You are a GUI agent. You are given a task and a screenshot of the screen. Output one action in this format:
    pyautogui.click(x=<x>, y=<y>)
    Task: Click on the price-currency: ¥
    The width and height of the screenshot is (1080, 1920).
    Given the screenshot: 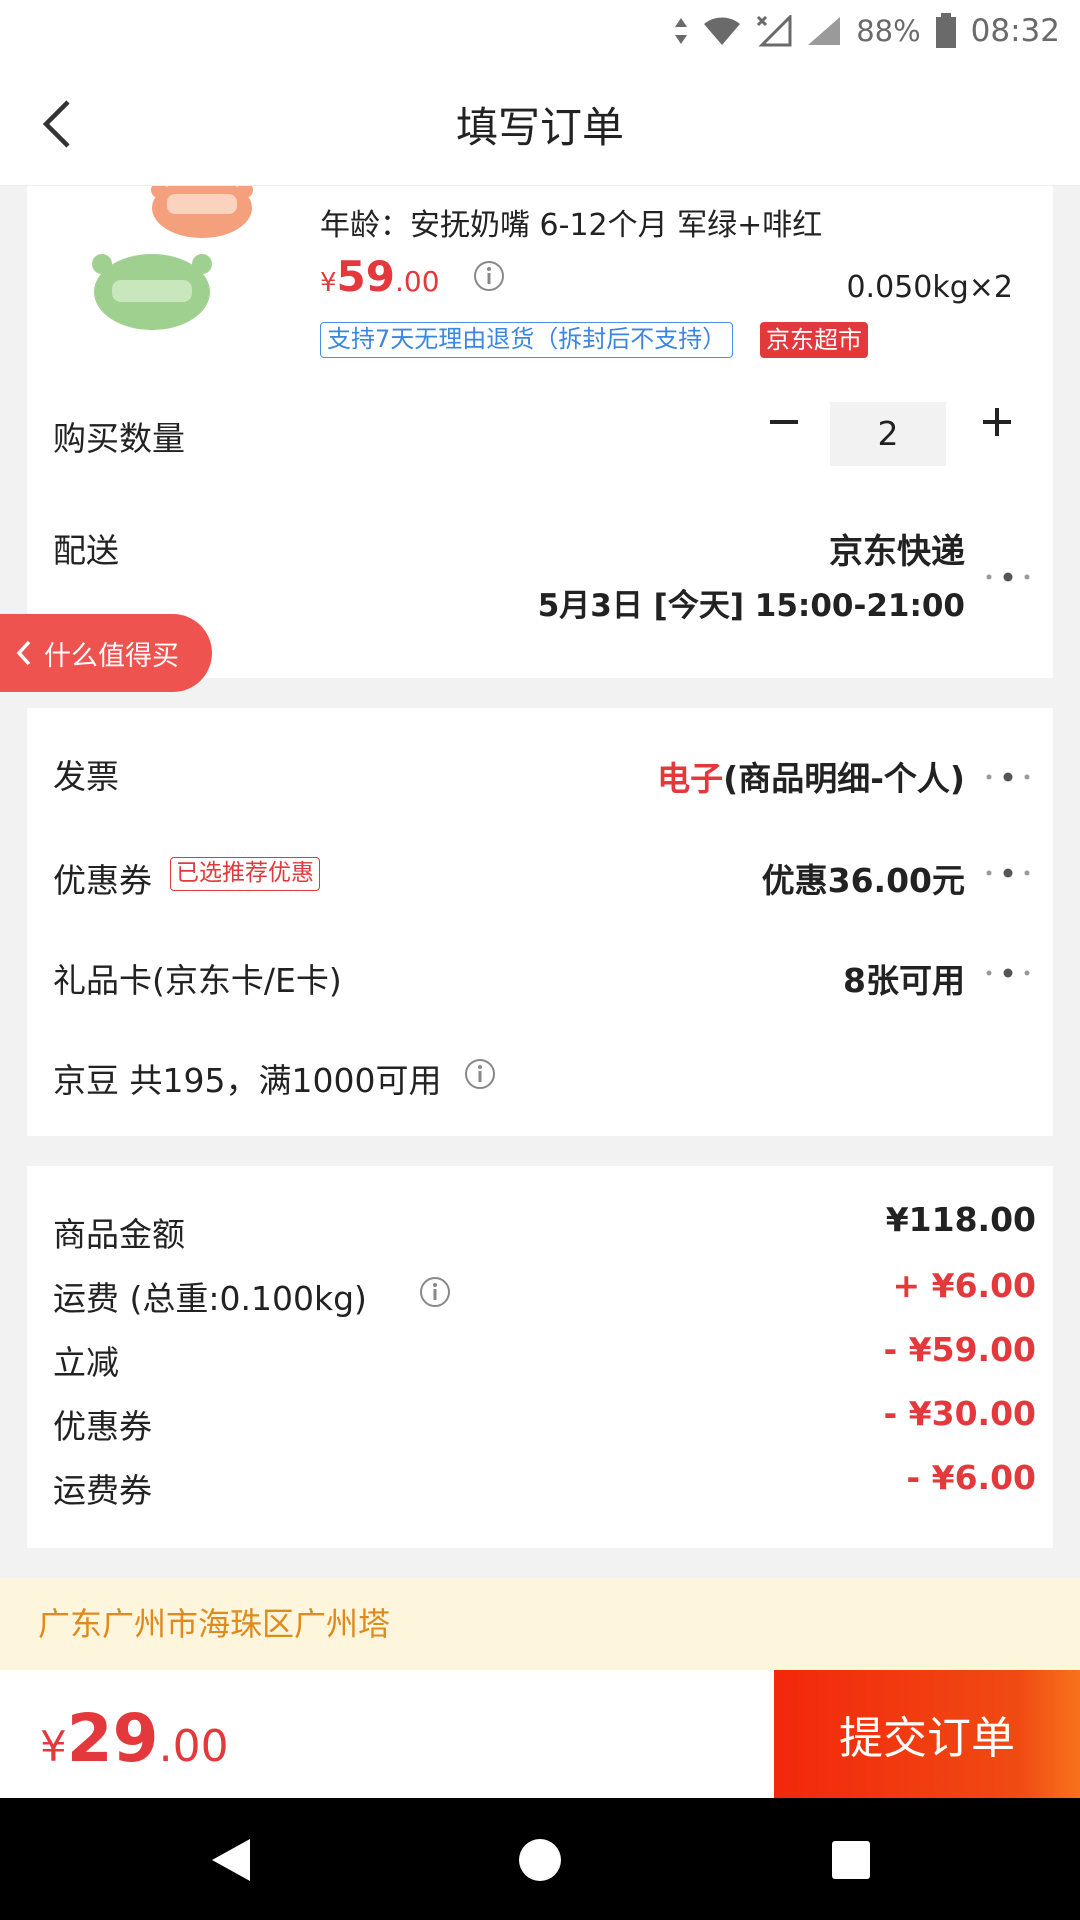 What is the action you would take?
    pyautogui.click(x=328, y=283)
    